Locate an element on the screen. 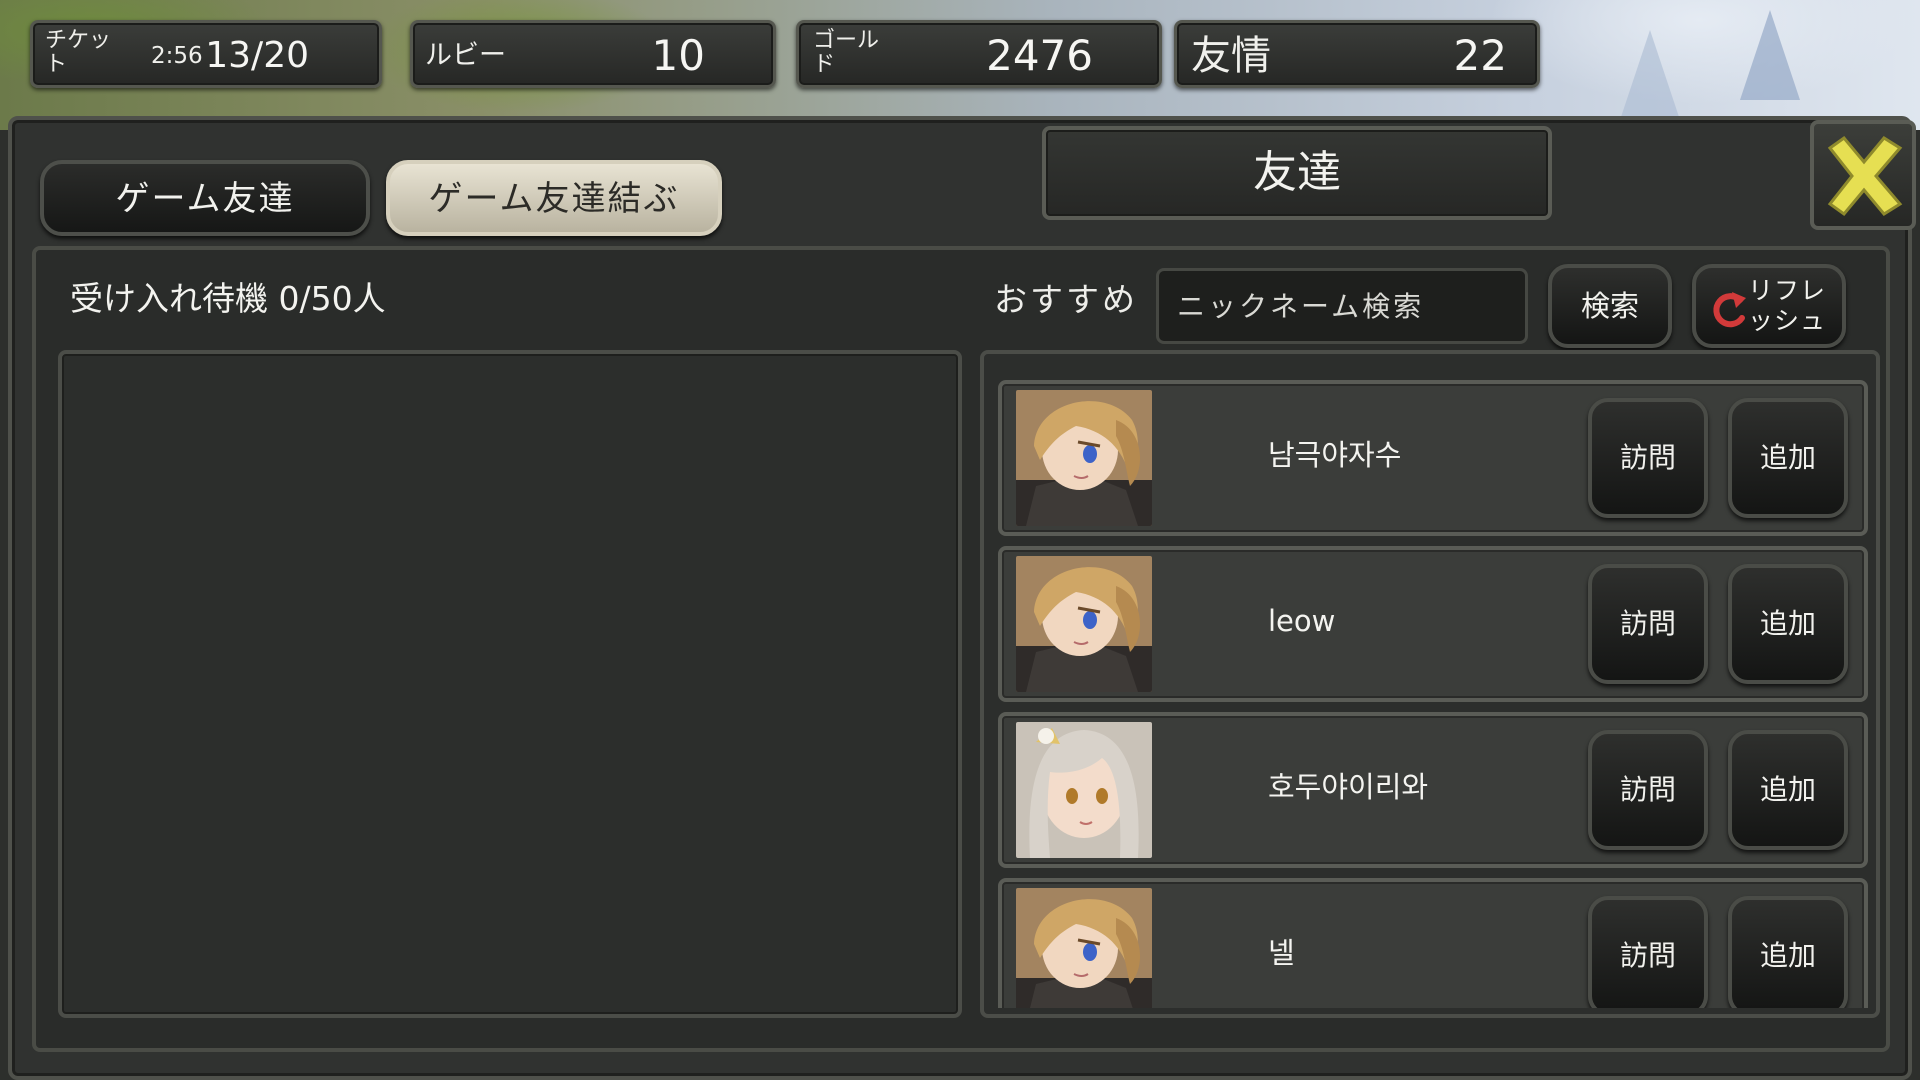 The width and height of the screenshot is (1920, 1080). ticket-label: チケット is located at coordinates (78, 52).